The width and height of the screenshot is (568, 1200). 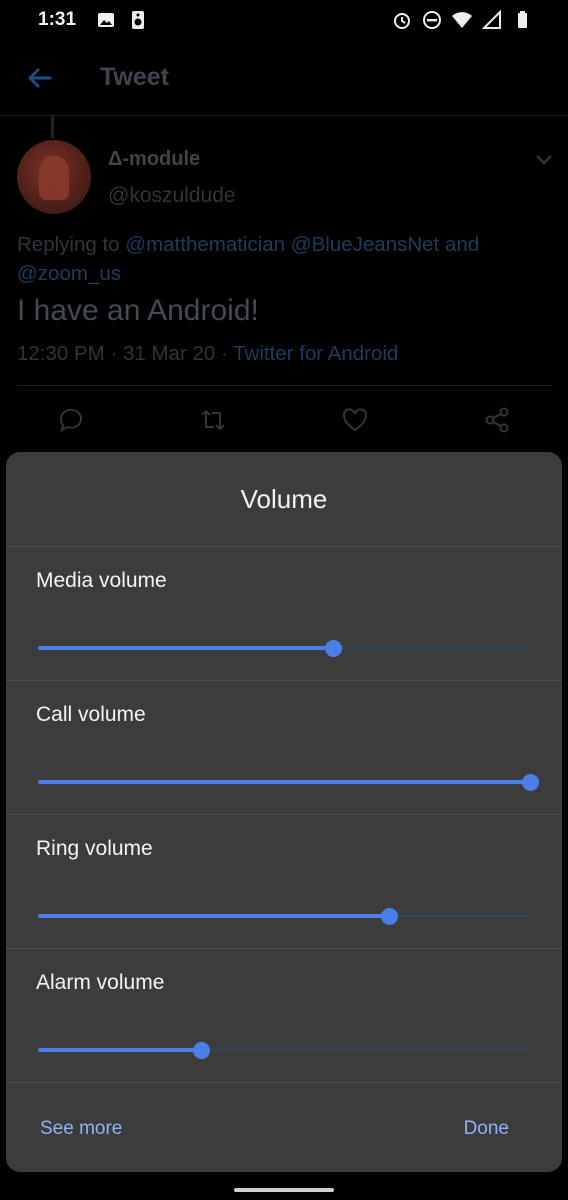 What do you see at coordinates (544, 160) in the screenshot?
I see `chevron-down-icon` at bounding box center [544, 160].